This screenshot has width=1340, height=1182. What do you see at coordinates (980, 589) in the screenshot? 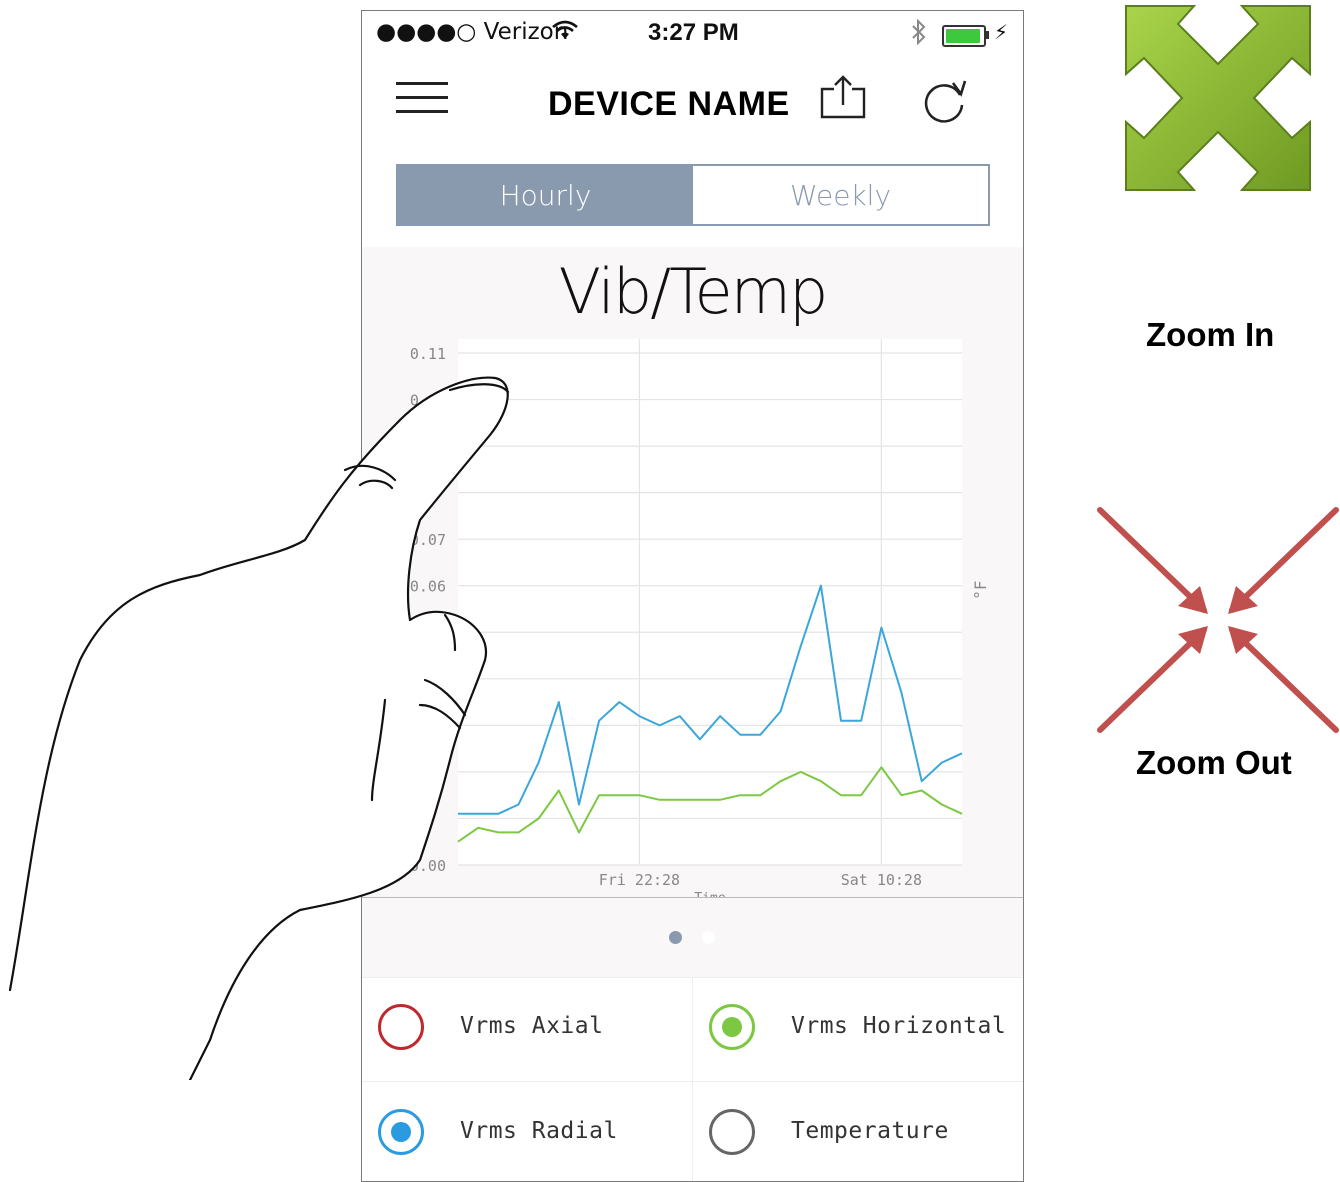
I see `y2-axis-label: °F` at bounding box center [980, 589].